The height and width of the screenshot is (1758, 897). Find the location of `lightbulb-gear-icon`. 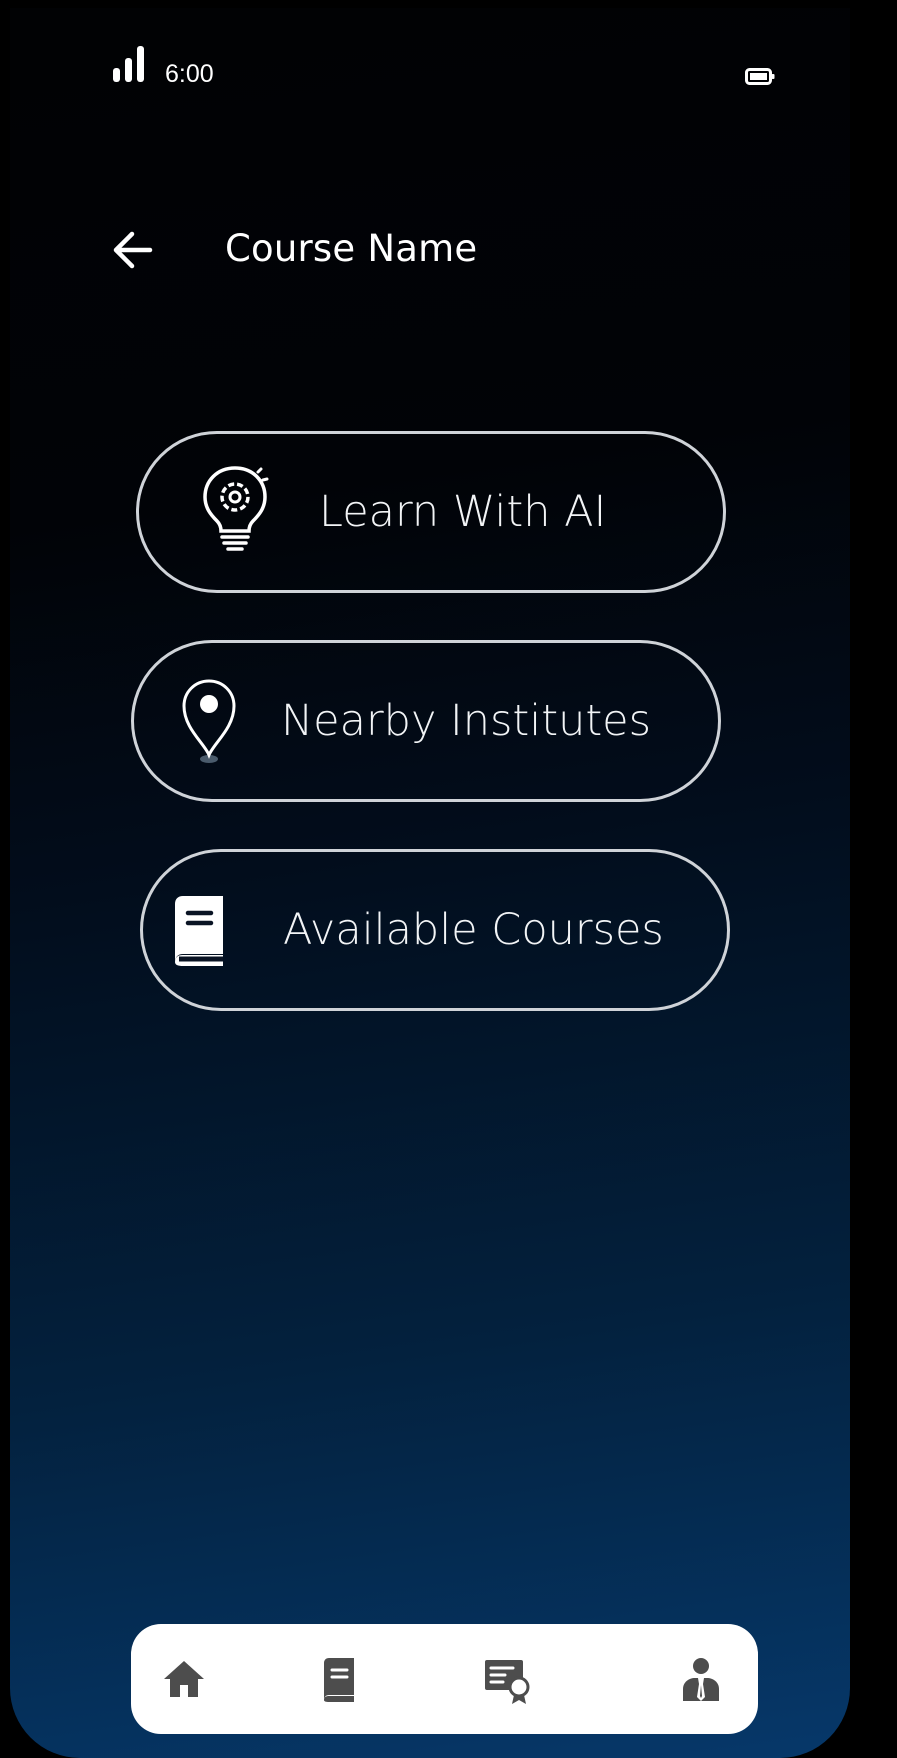

lightbulb-gear-icon is located at coordinates (236, 508).